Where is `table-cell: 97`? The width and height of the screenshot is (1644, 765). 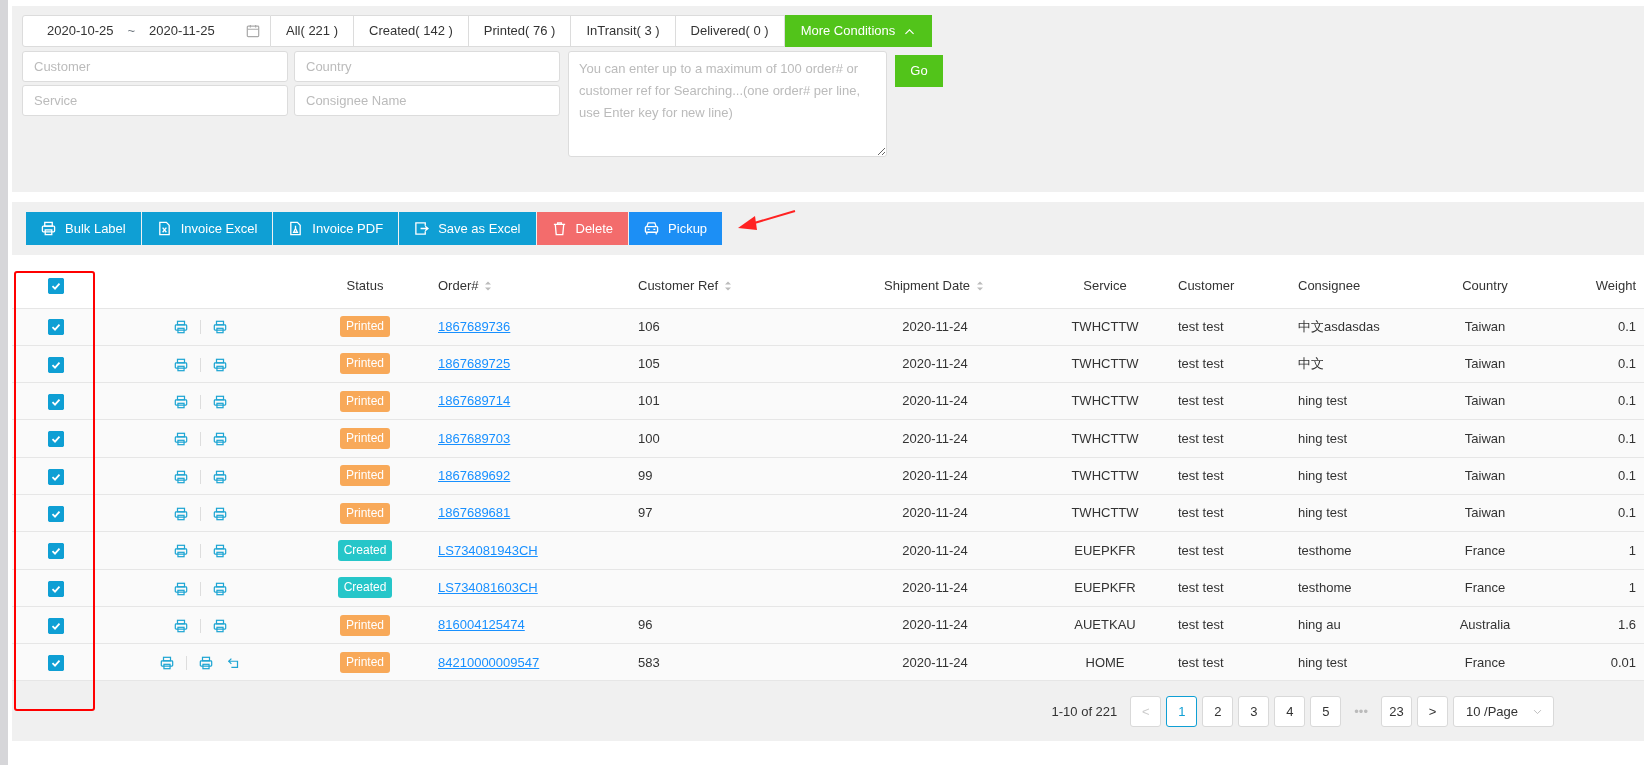 table-cell: 97 is located at coordinates (645, 513).